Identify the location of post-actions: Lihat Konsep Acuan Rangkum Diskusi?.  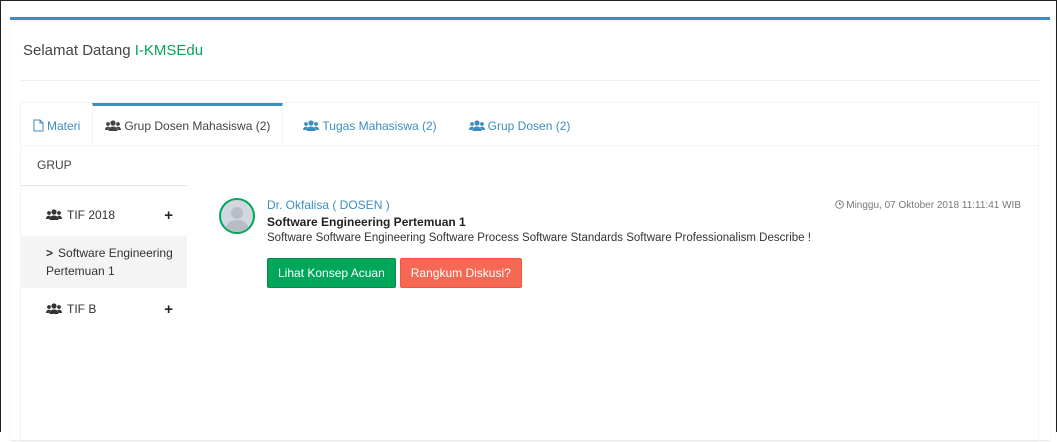
(652, 273).